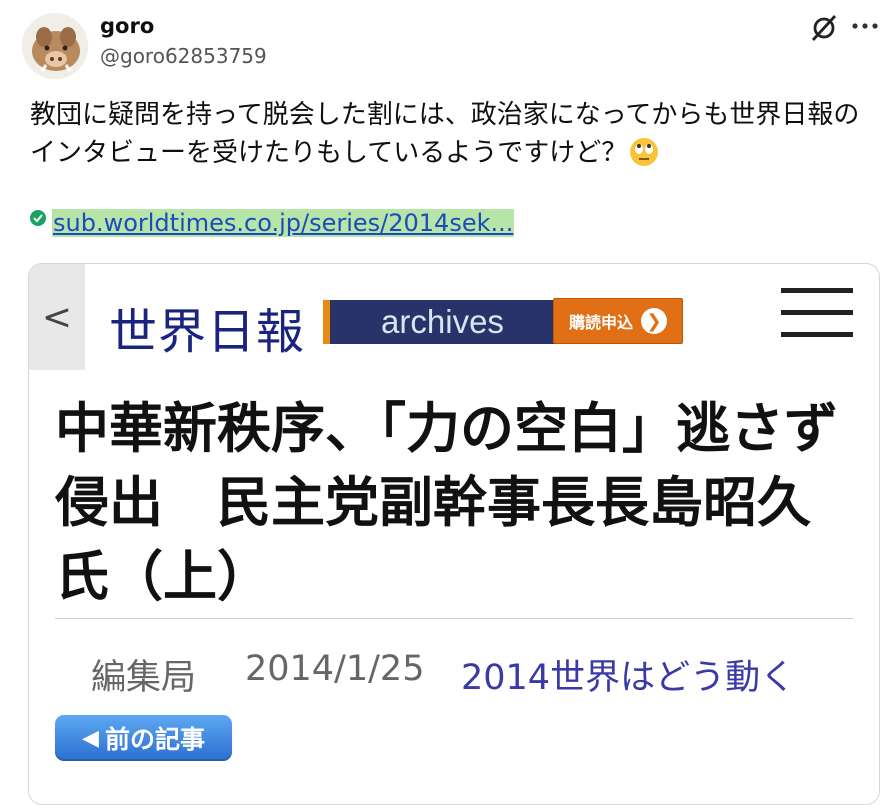  I want to click on rolling-eyes-emoji-icon, so click(644, 152).